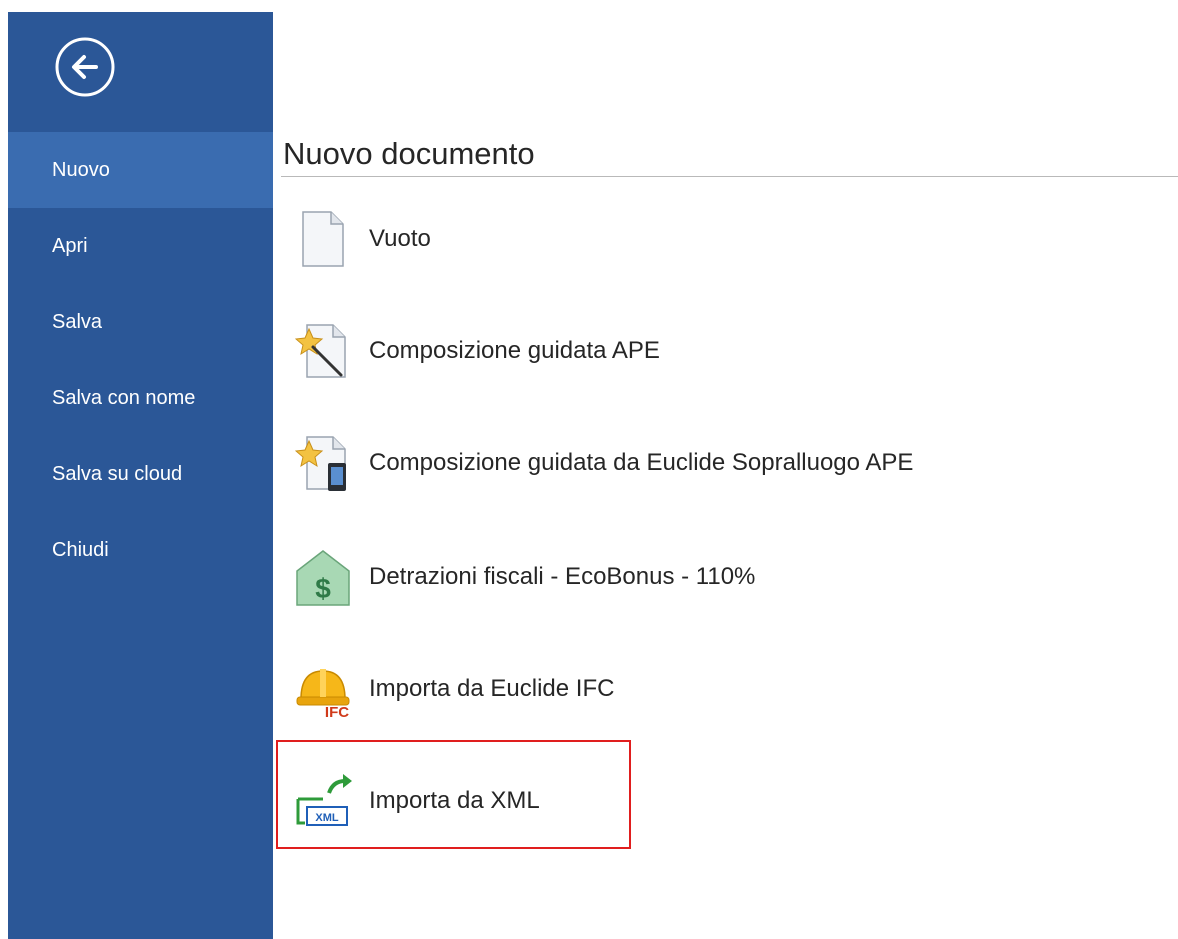 The image size is (1178, 939). What do you see at coordinates (323, 463) in the screenshot?
I see `wizard-mobile-icon` at bounding box center [323, 463].